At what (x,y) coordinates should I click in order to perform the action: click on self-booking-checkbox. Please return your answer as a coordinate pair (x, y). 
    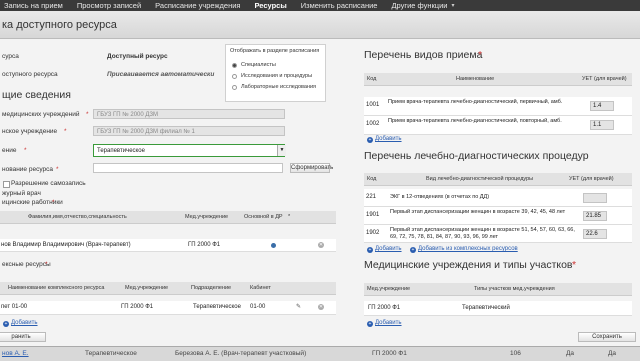
    Looking at the image, I should click on (6, 184).